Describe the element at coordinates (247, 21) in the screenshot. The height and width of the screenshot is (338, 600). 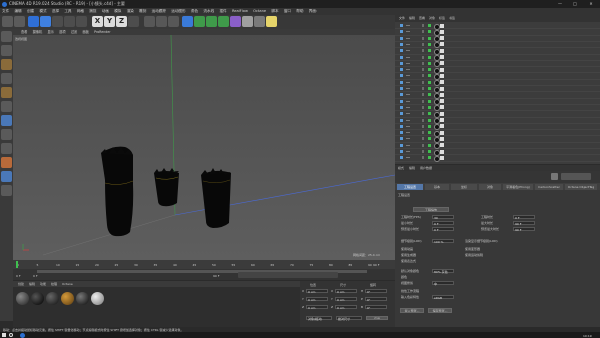
I see `floor-icon` at that location.